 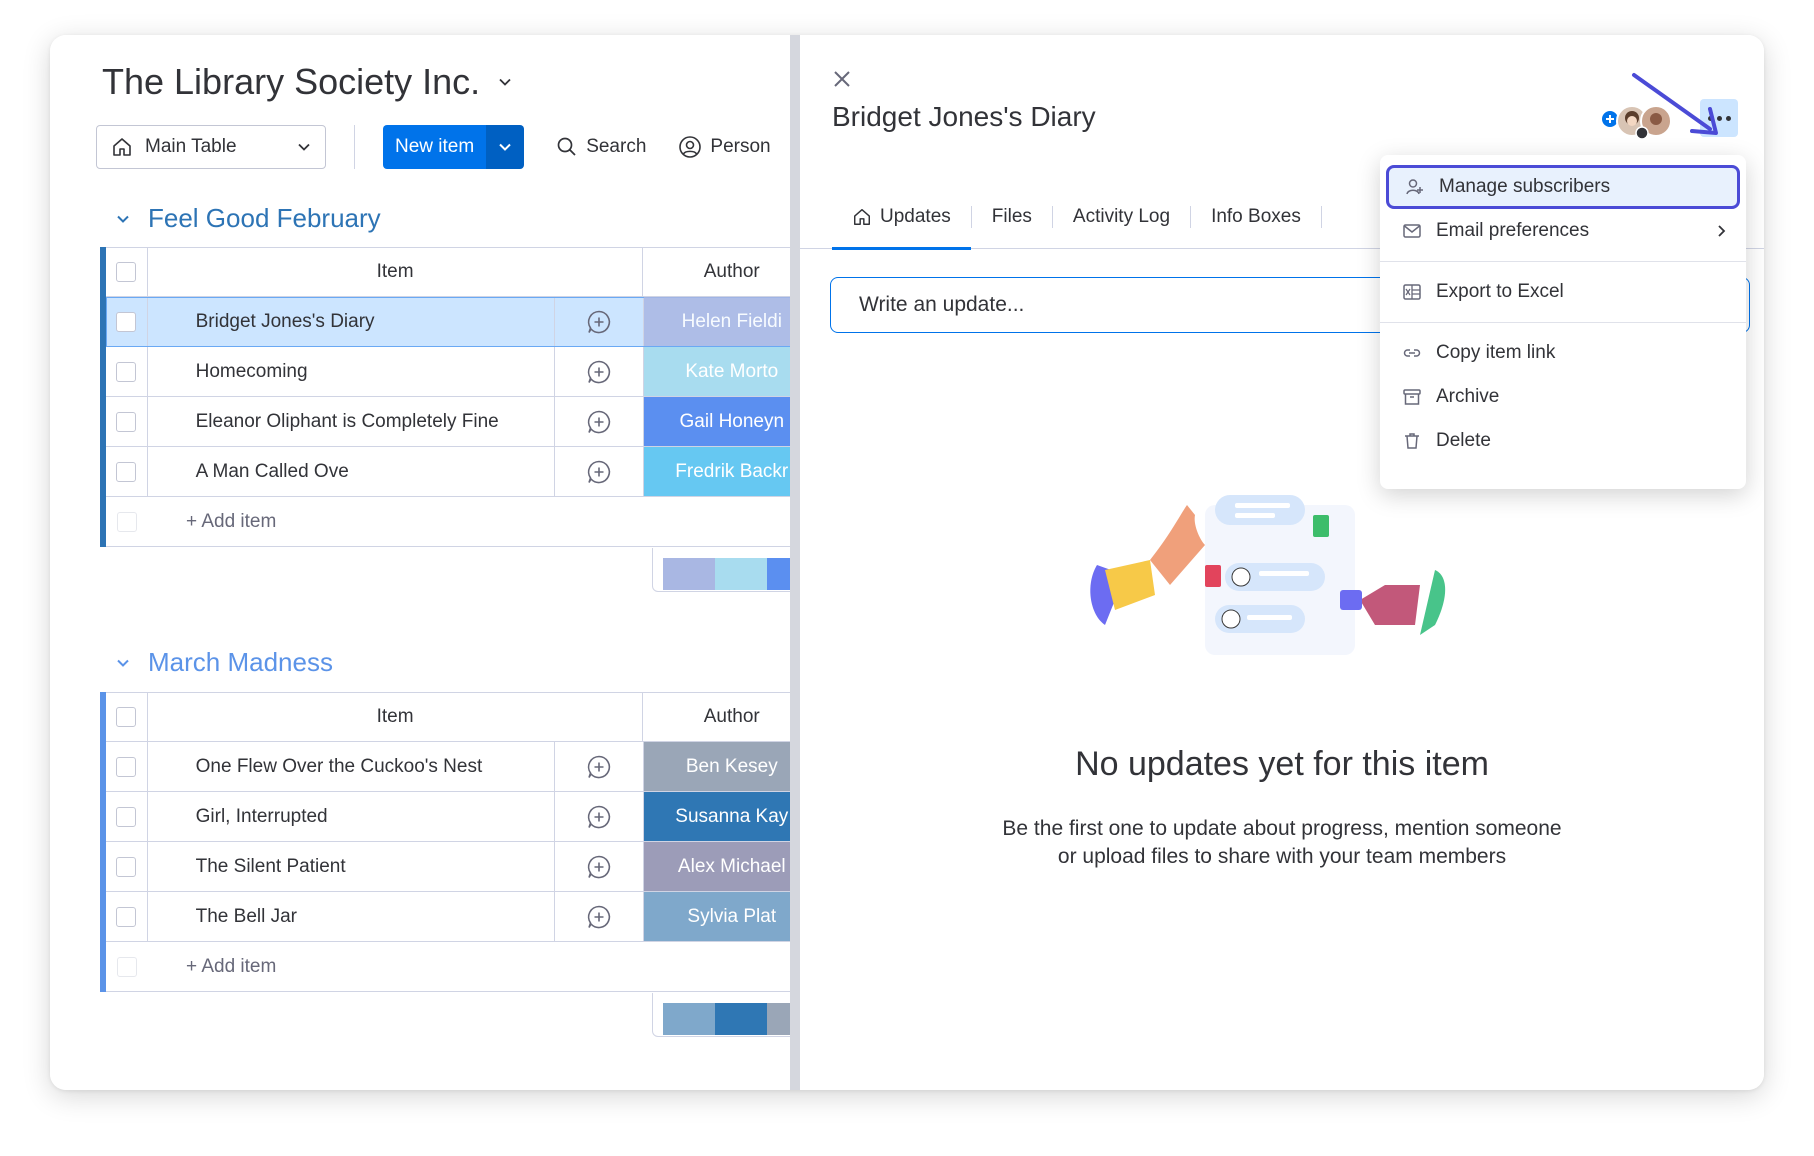 I want to click on item-name: A Man Called Ove, so click(x=351, y=471).